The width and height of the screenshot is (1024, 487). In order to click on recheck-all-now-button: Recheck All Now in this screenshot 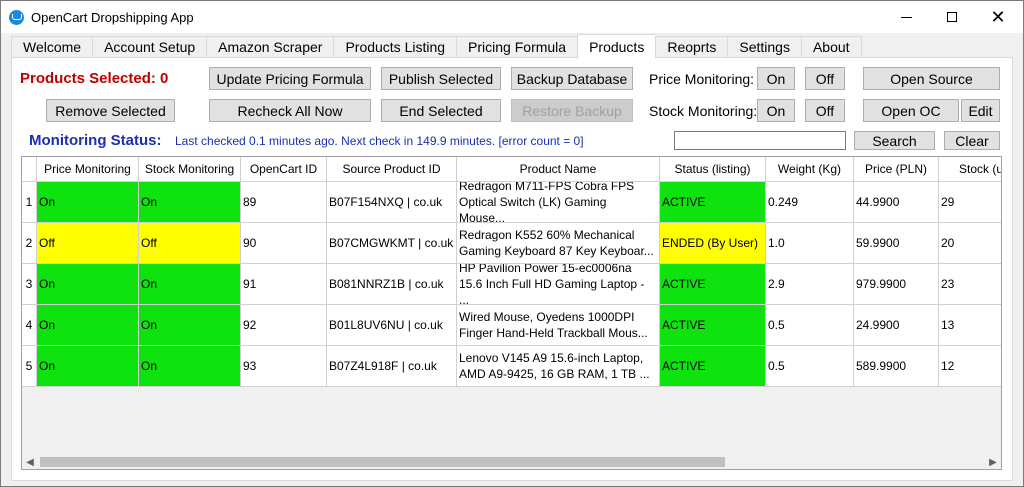, I will do `click(290, 110)`.